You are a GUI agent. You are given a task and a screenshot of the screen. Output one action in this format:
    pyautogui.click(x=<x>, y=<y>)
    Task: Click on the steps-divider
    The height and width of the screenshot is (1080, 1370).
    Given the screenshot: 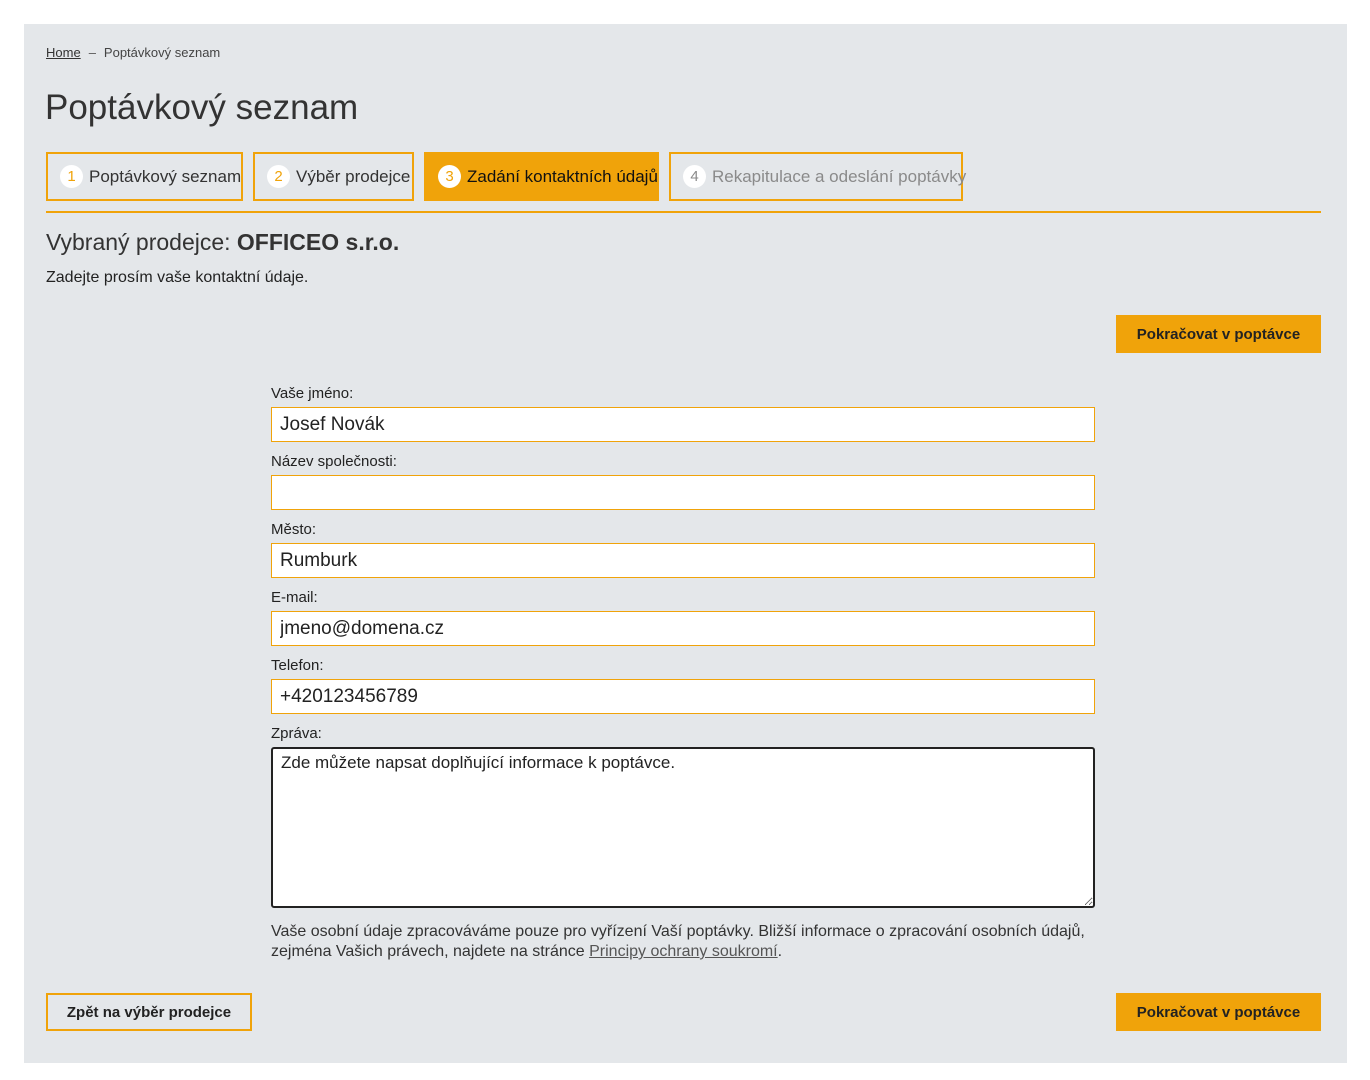 What is the action you would take?
    pyautogui.click(x=683, y=212)
    